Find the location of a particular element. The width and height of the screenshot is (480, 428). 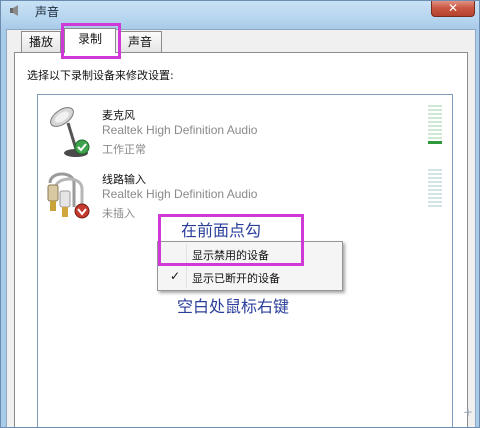

close-icon: ✕ is located at coordinates (453, 8).